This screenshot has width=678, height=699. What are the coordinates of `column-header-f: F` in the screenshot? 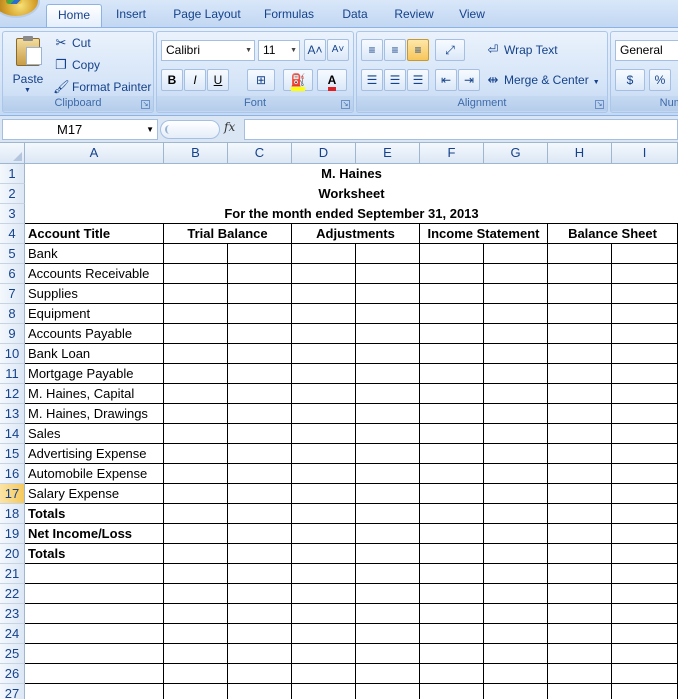 It's located at (452, 153).